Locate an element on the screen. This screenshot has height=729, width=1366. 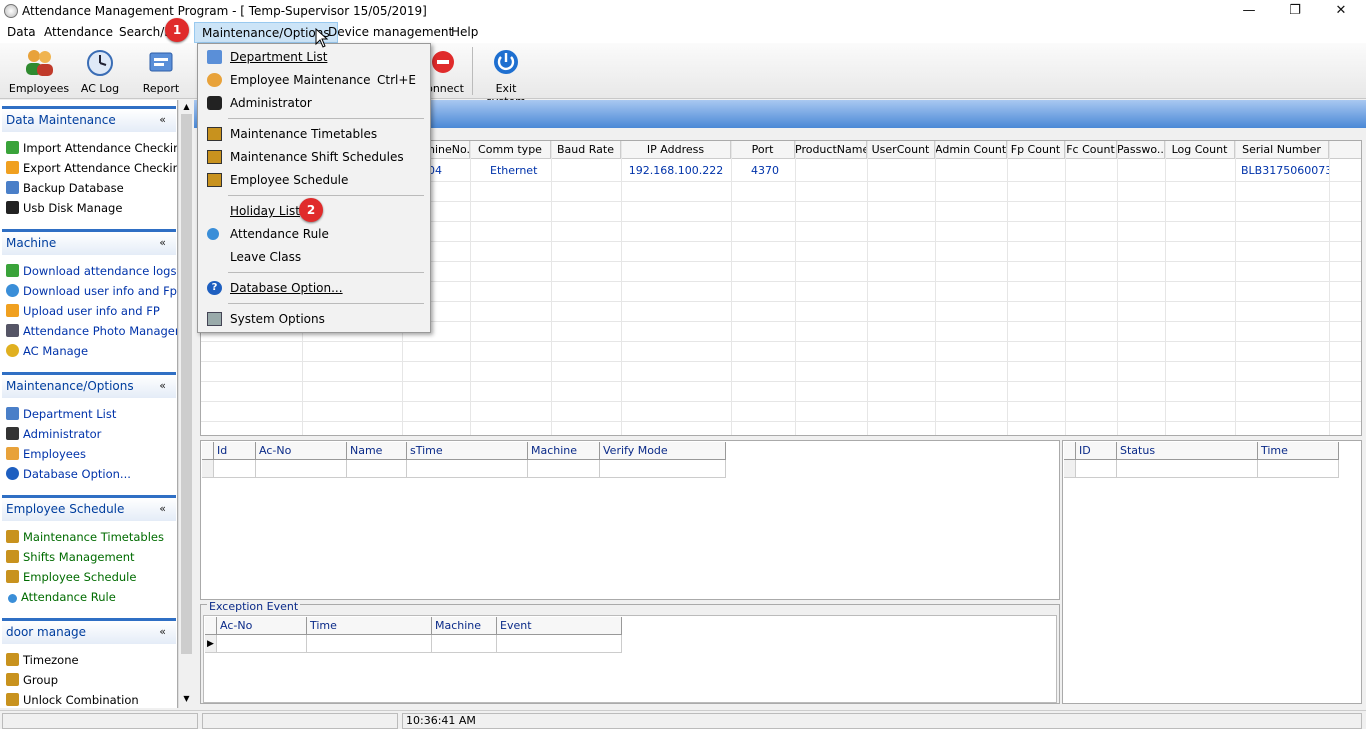
sidebar-item-employees: Employees is located at coordinates (46, 454).